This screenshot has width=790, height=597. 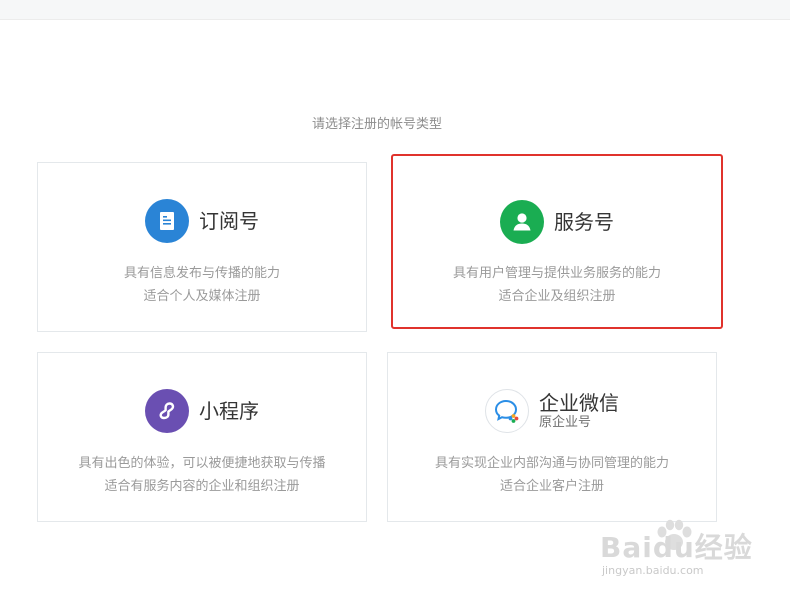 What do you see at coordinates (395, 10) in the screenshot?
I see `top-bar` at bounding box center [395, 10].